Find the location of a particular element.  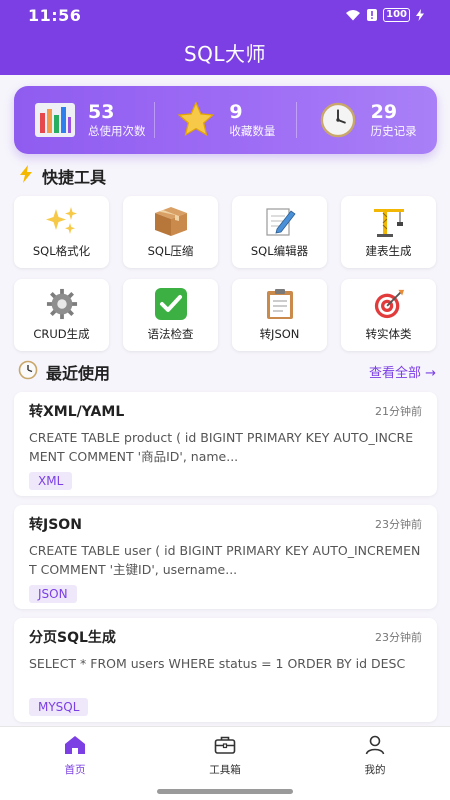

tool-label: SQL压缩 is located at coordinates (170, 251).